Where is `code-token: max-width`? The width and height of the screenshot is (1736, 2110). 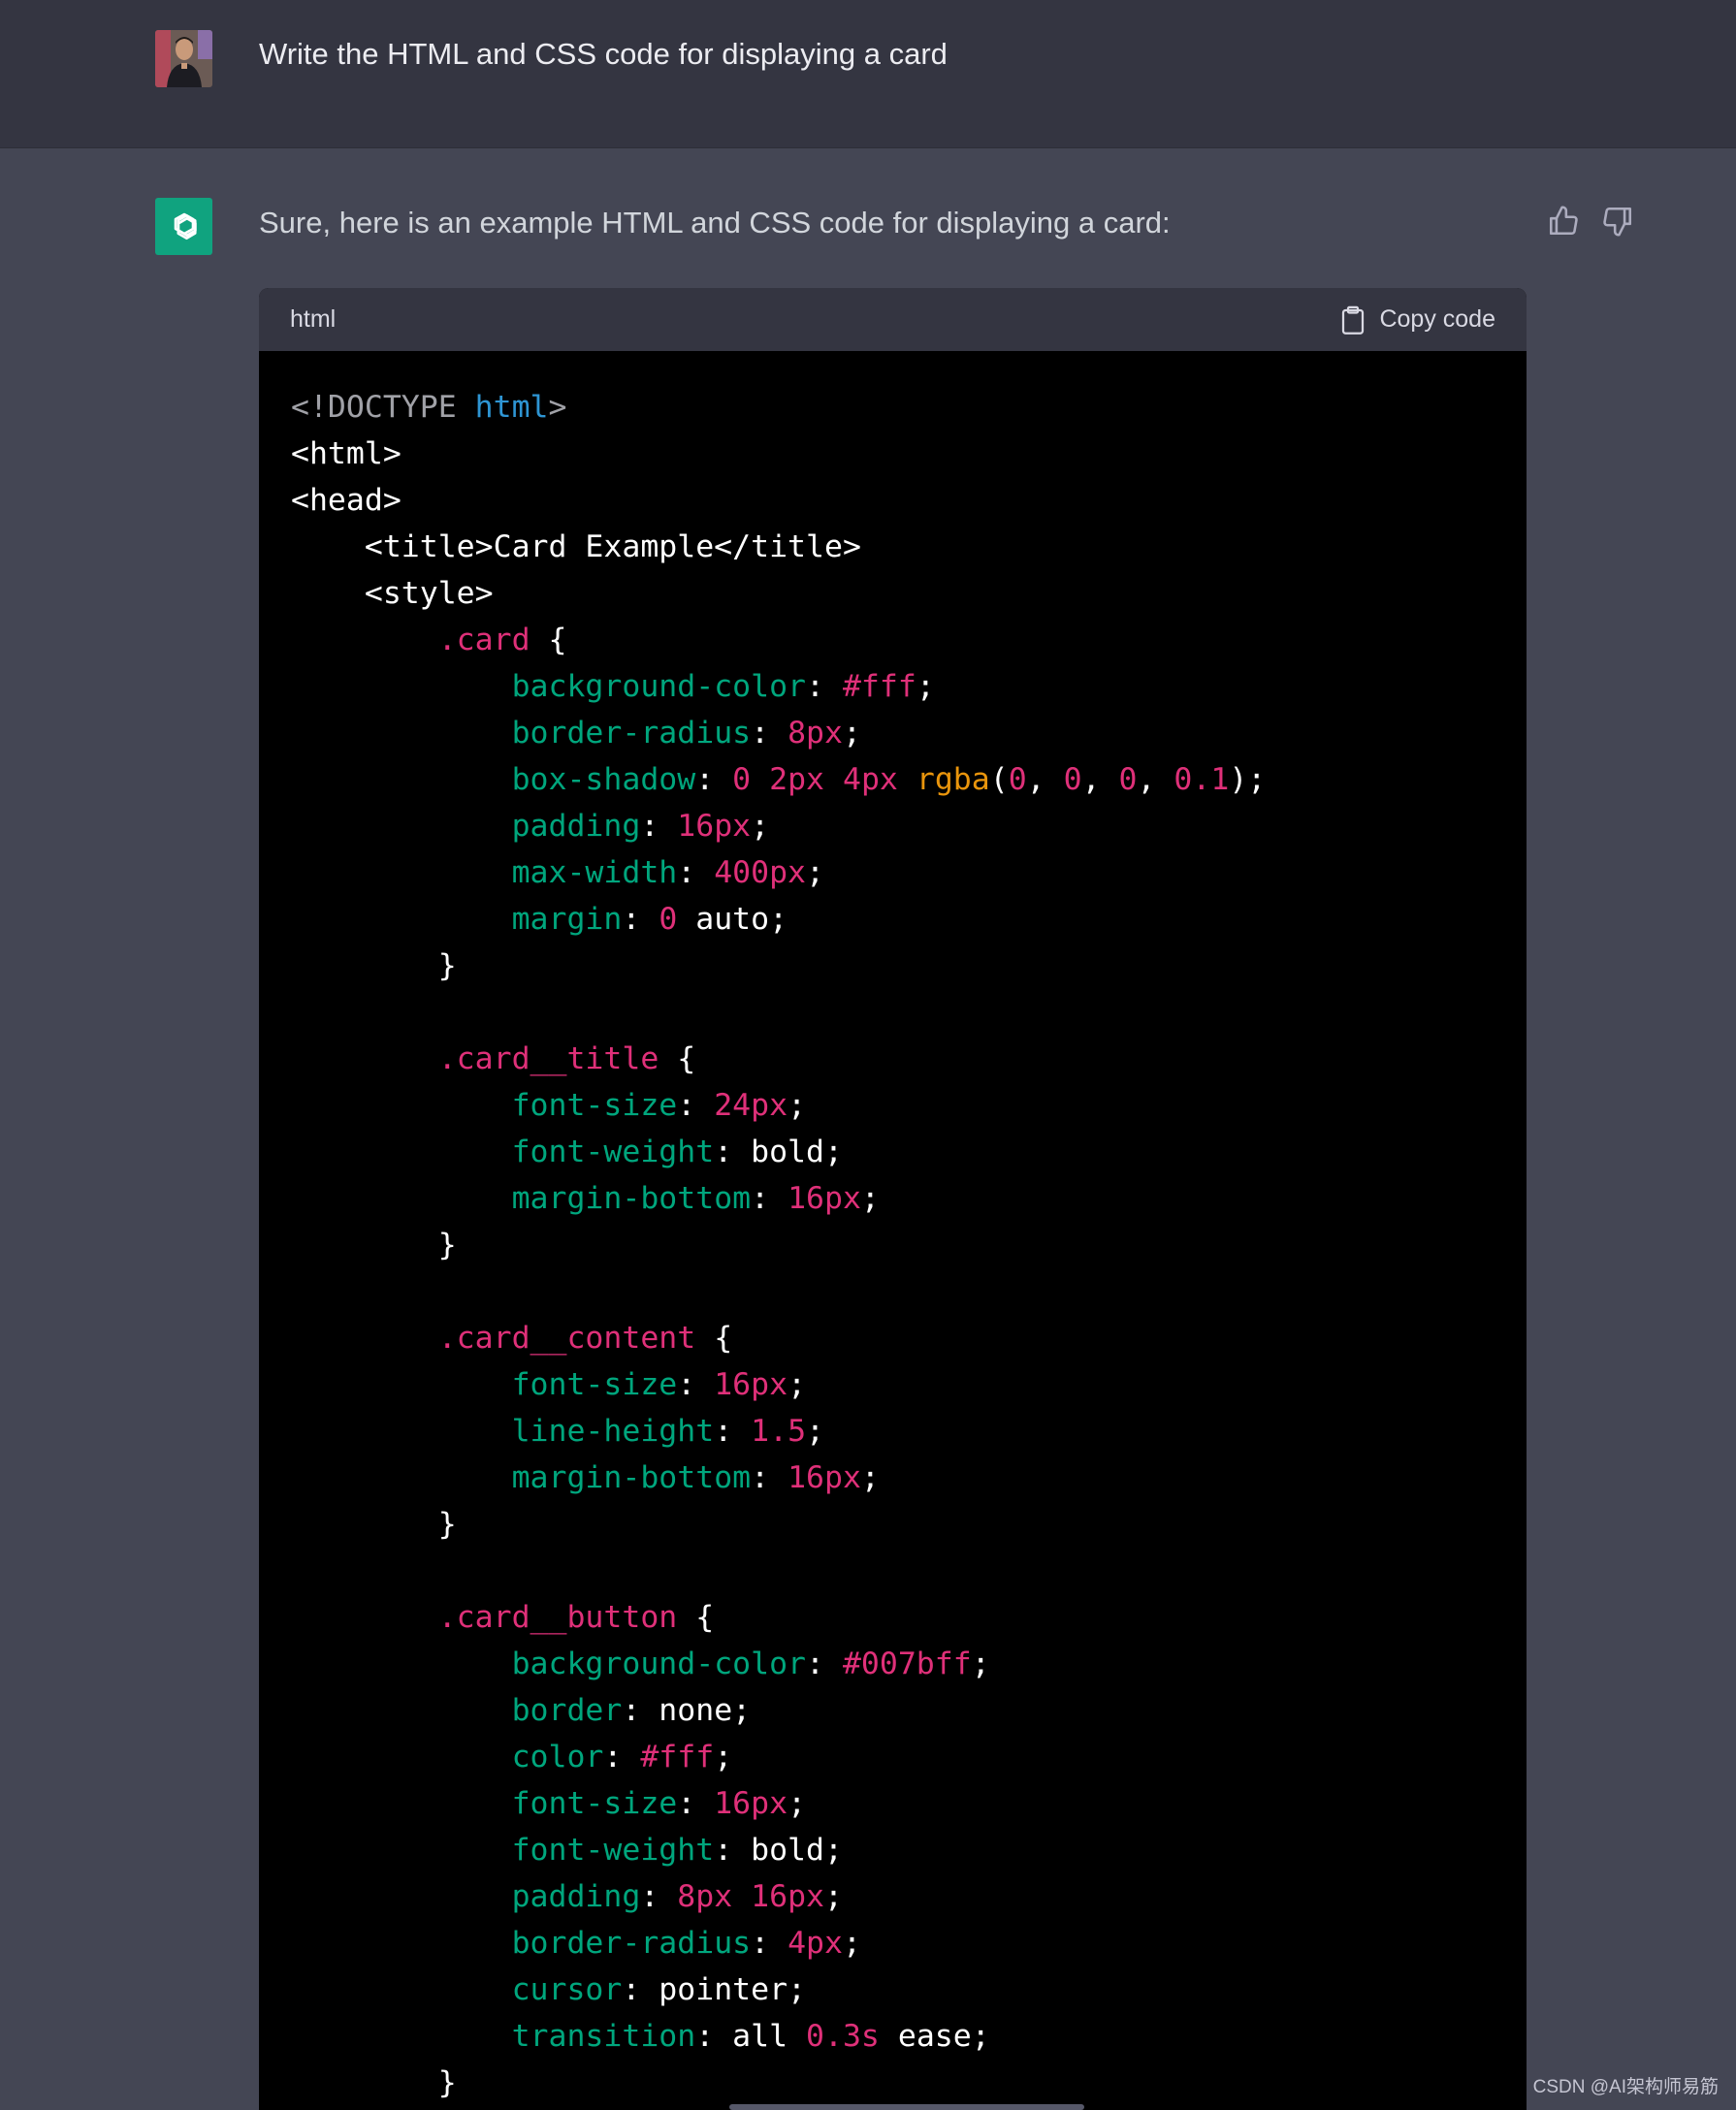 code-token: max-width is located at coordinates (594, 872).